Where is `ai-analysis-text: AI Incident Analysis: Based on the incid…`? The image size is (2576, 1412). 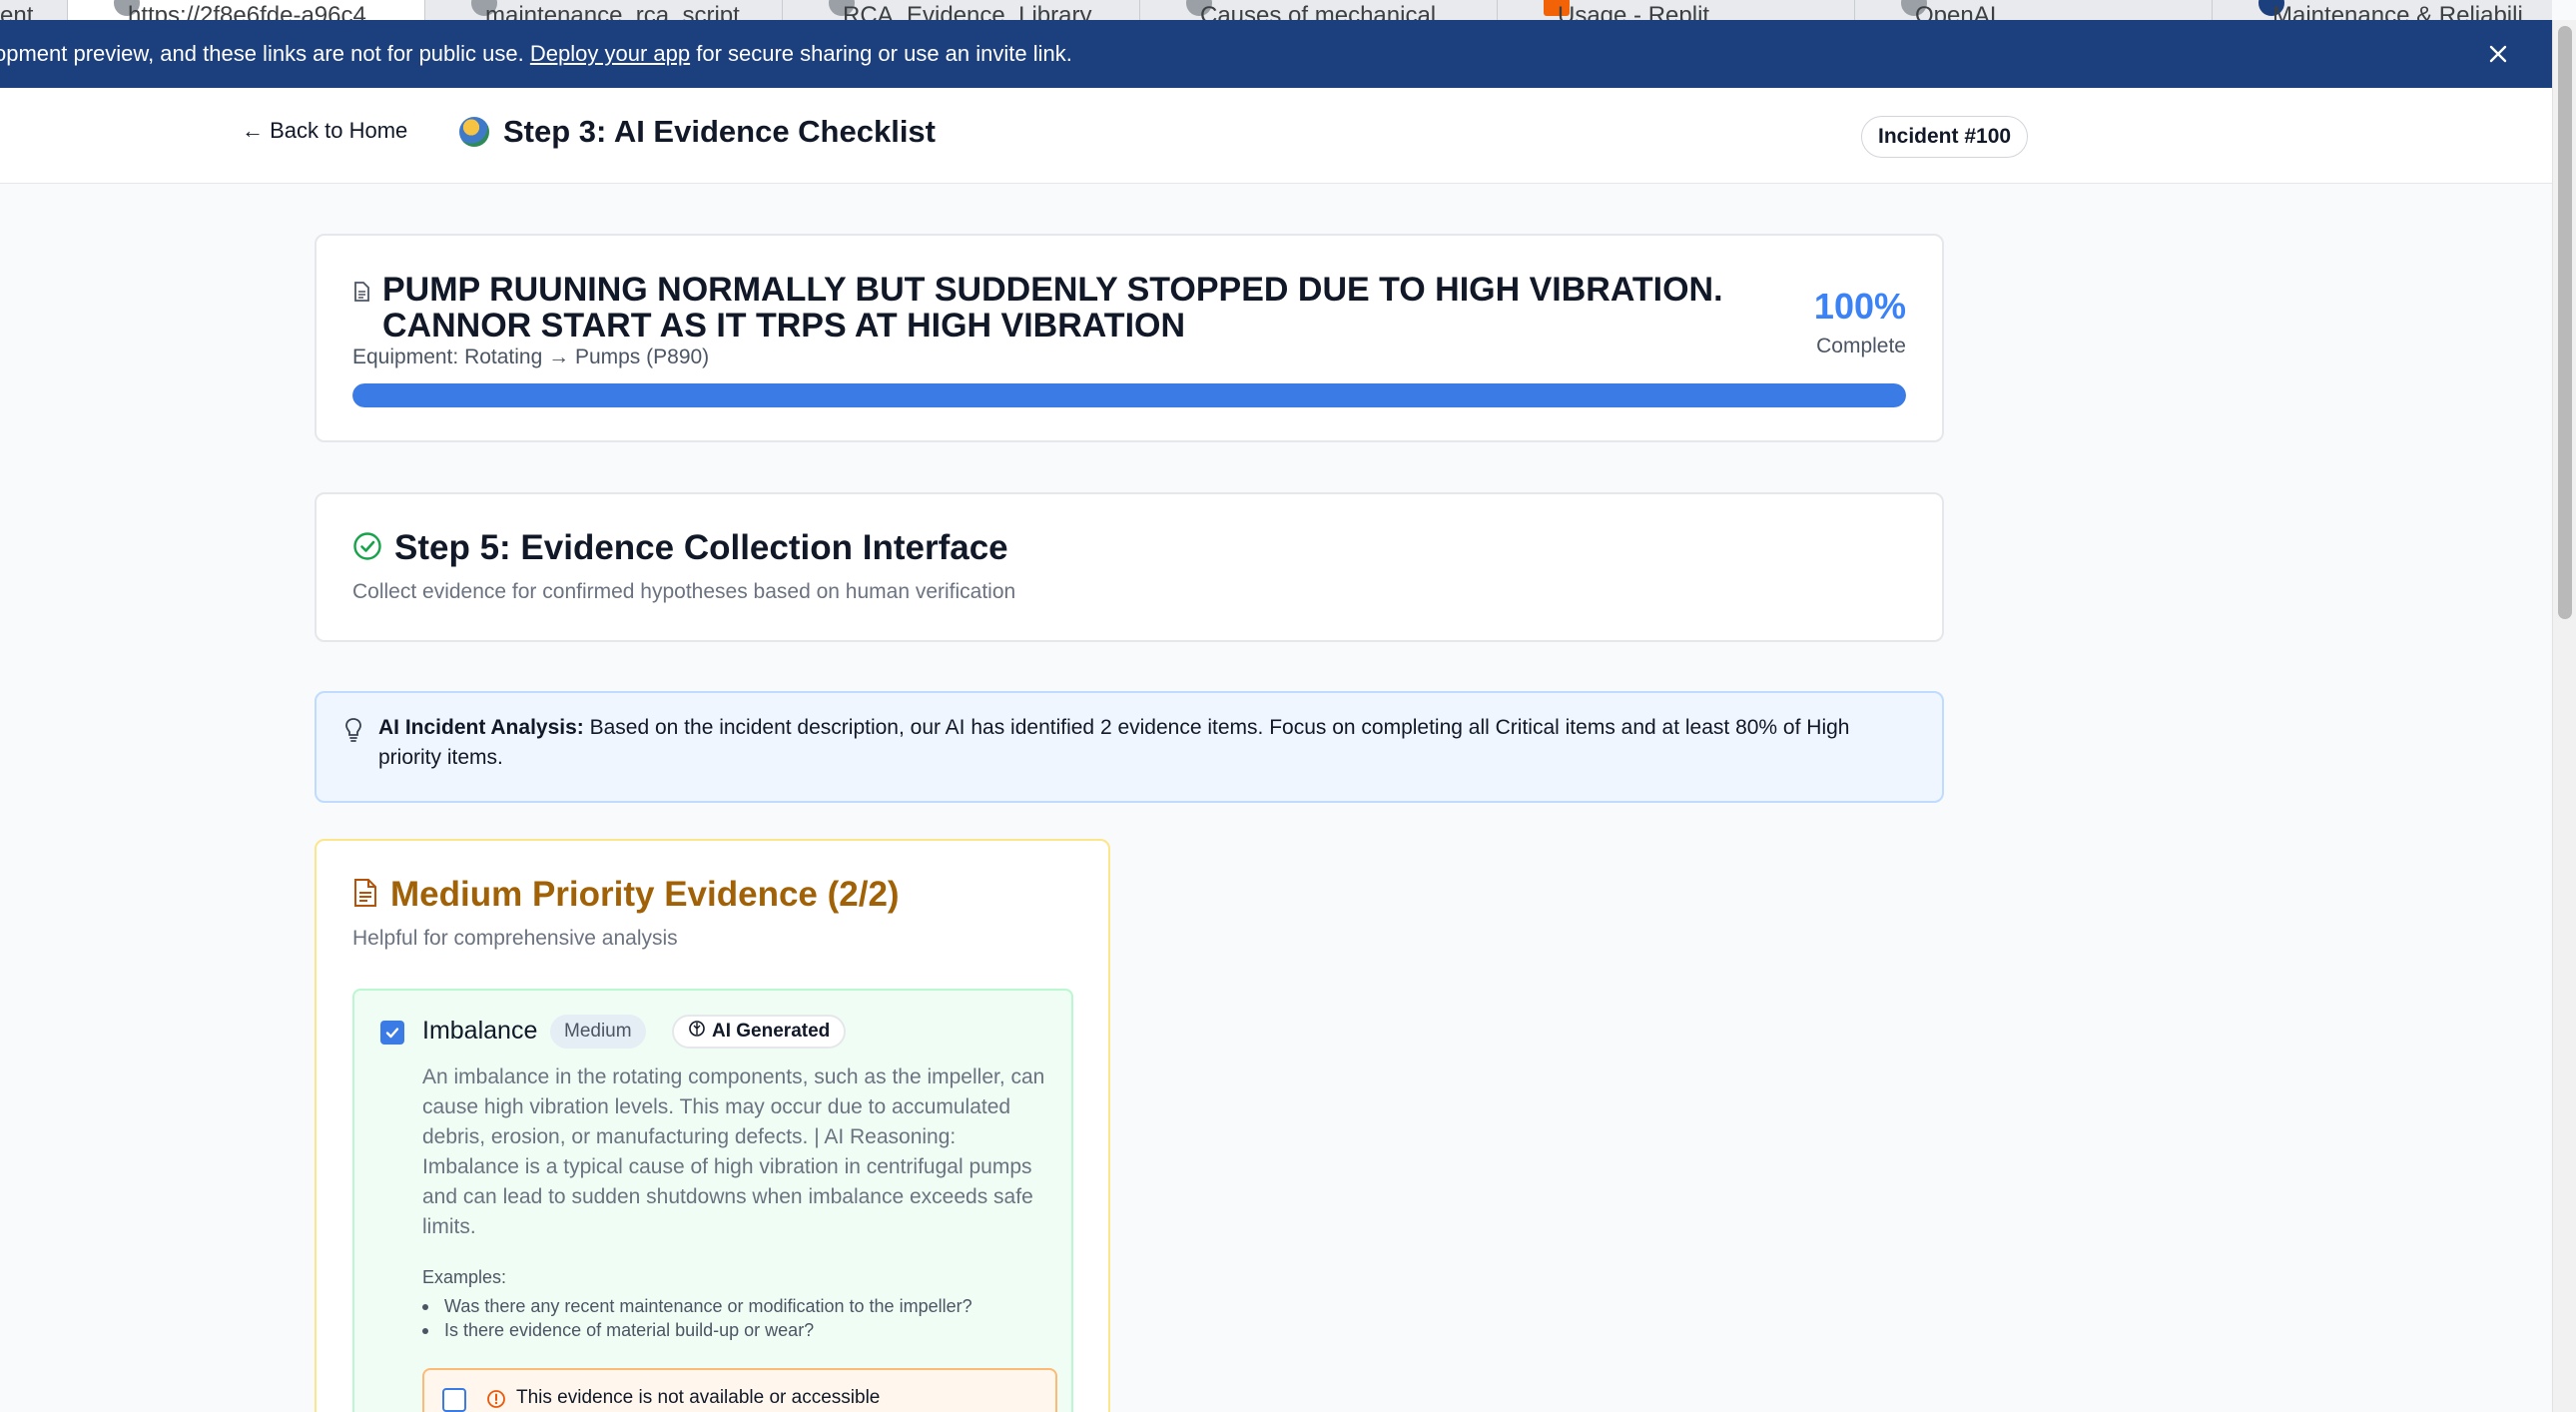
ai-analysis-text: AI Incident Analysis: Based on the incid… is located at coordinates (1140, 743).